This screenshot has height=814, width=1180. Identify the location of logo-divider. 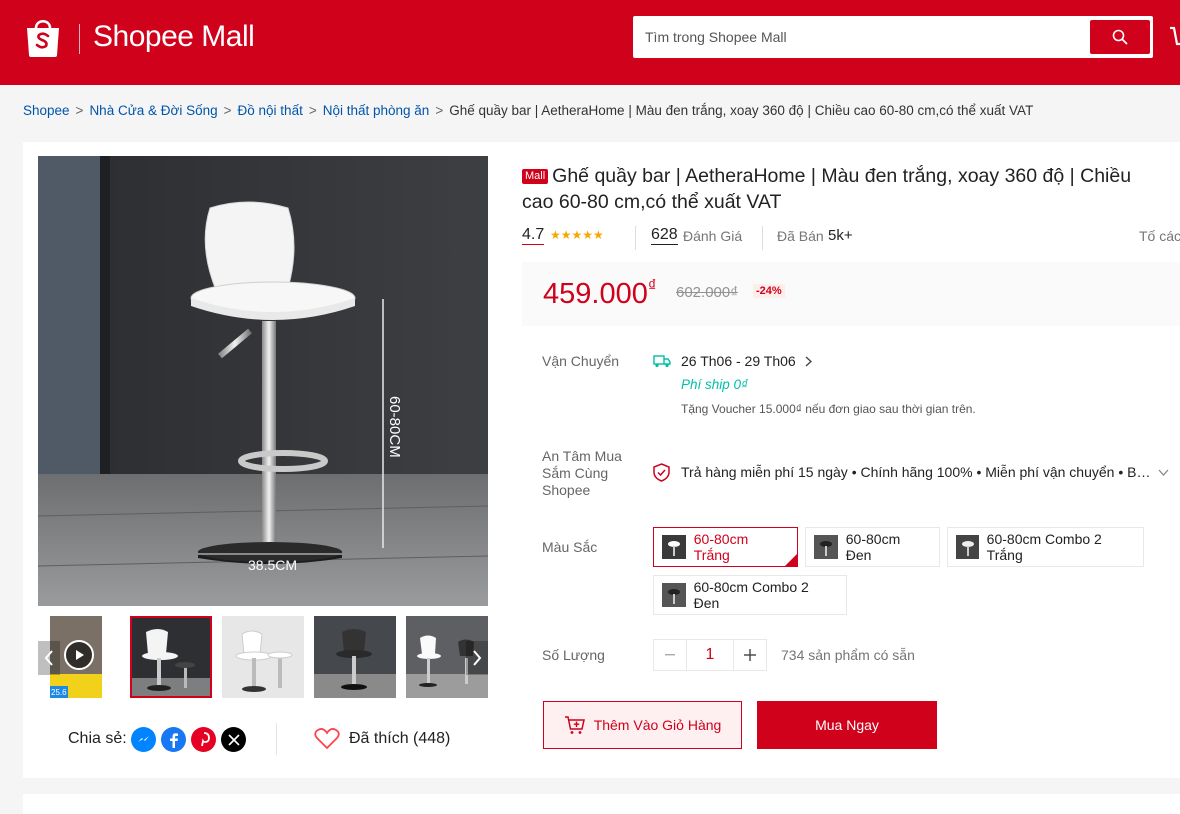
(79, 39).